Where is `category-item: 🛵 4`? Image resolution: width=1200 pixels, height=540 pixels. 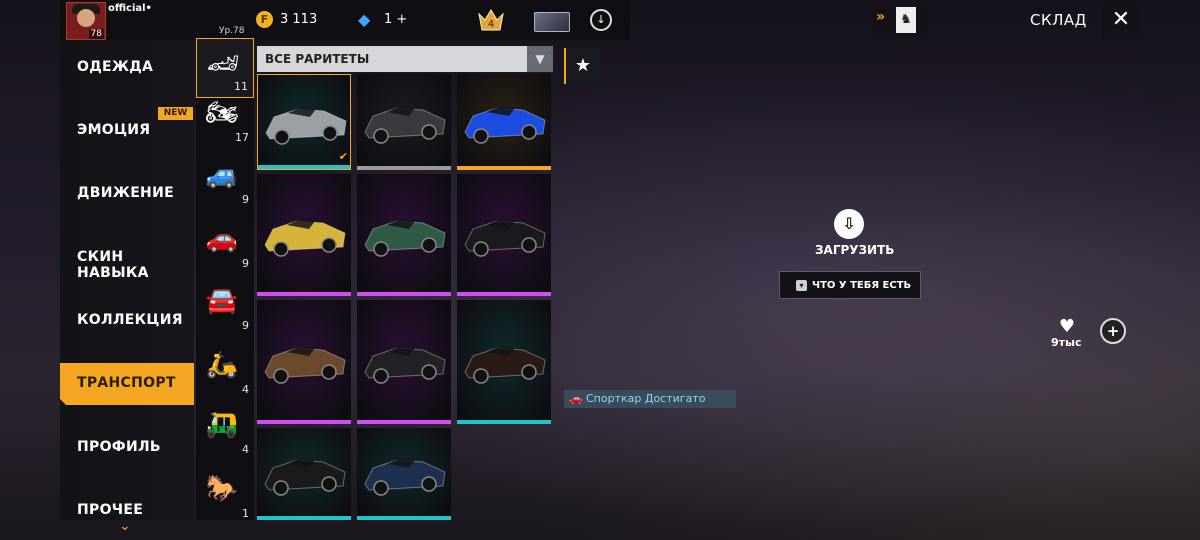 category-item: 🛵 4 is located at coordinates (225, 370).